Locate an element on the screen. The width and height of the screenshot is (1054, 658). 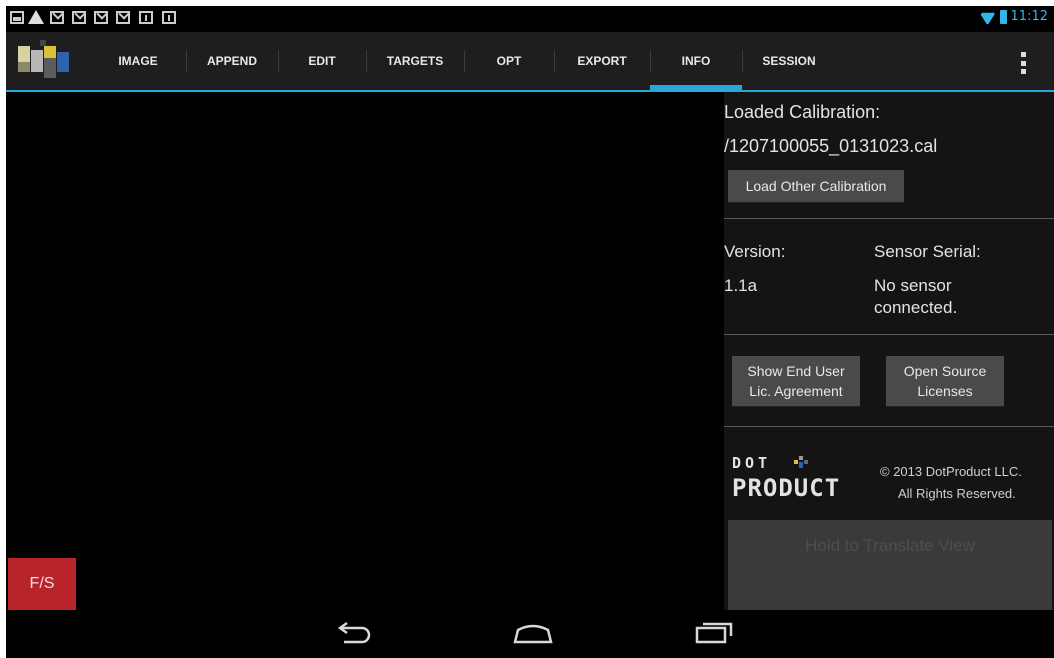
system-nav-bar is located at coordinates (530, 634).